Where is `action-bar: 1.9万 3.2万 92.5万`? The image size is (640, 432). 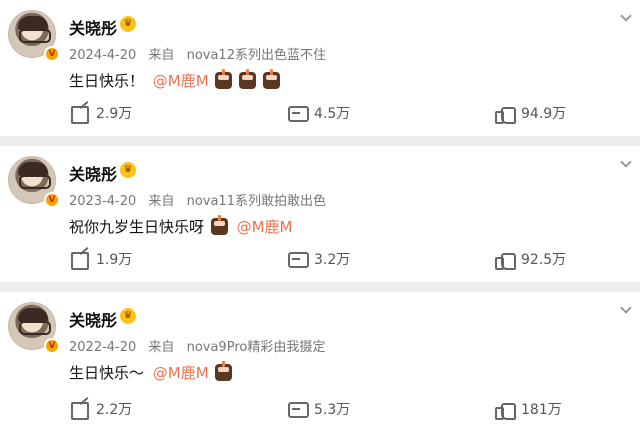 action-bar: 1.9万 3.2万 92.5万 is located at coordinates (320, 259).